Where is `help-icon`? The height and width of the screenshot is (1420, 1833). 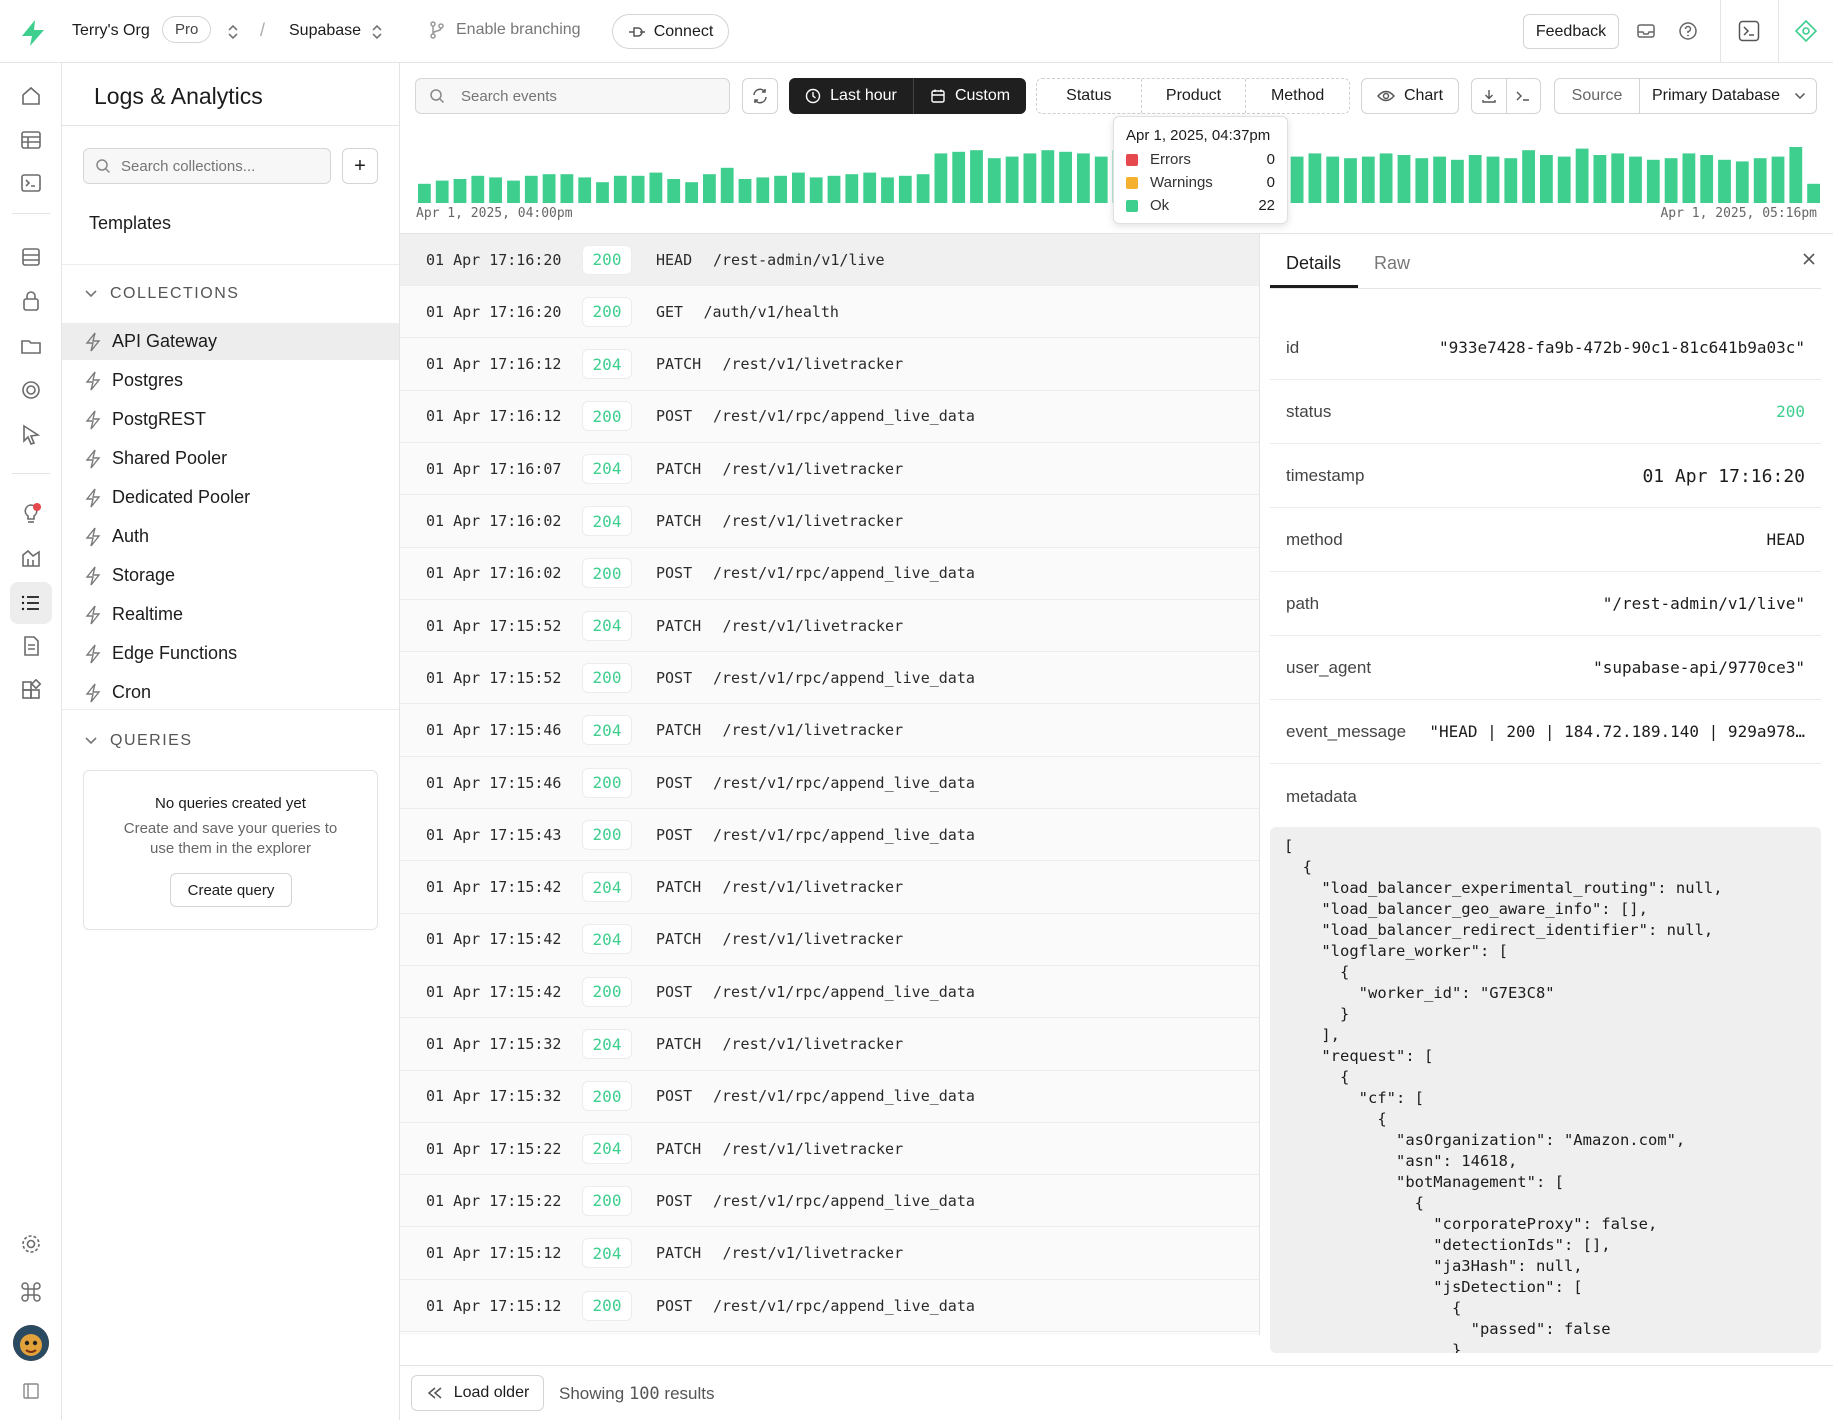 help-icon is located at coordinates (1688, 31).